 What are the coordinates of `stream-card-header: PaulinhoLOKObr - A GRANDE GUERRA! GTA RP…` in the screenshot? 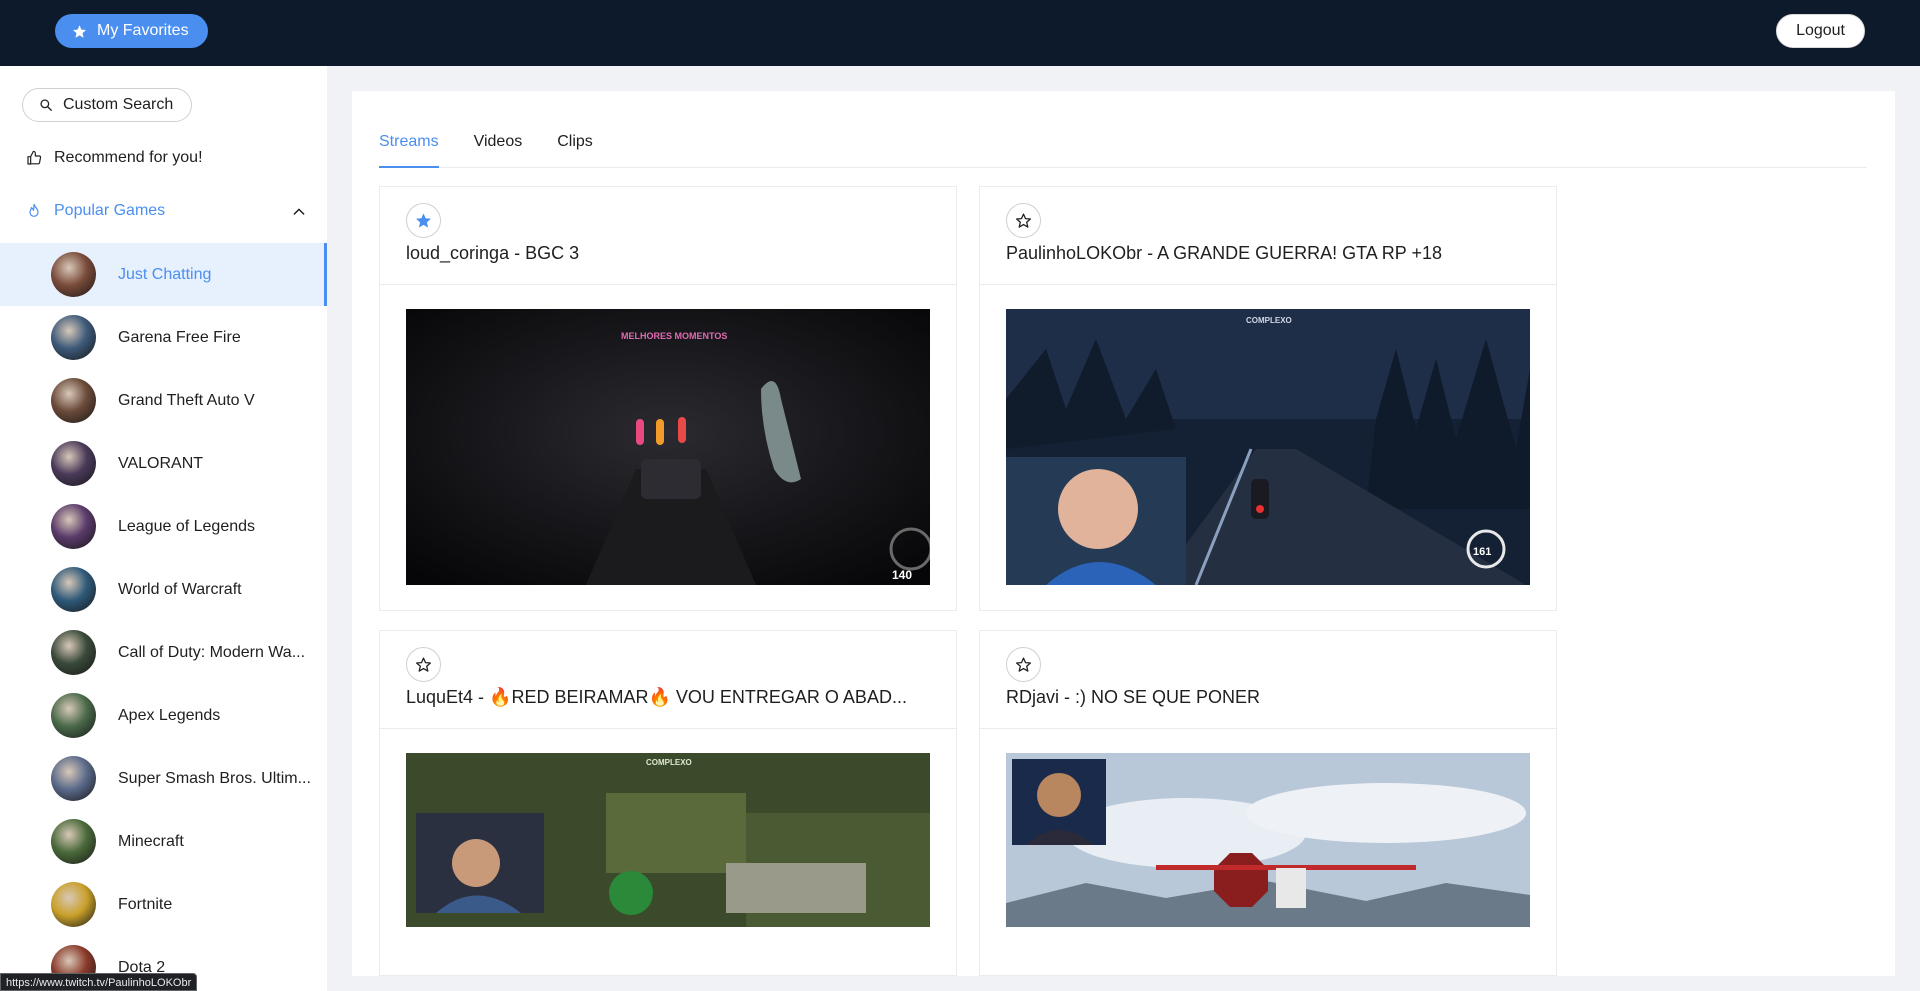 It's located at (1268, 236).